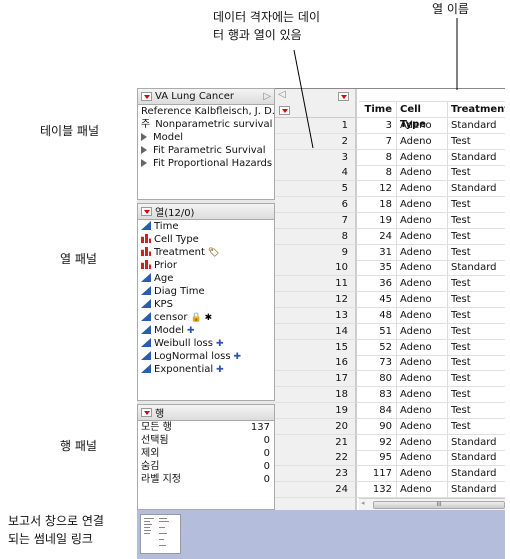 The height and width of the screenshot is (559, 510). What do you see at coordinates (377, 110) in the screenshot?
I see `column-header-time: Time` at bounding box center [377, 110].